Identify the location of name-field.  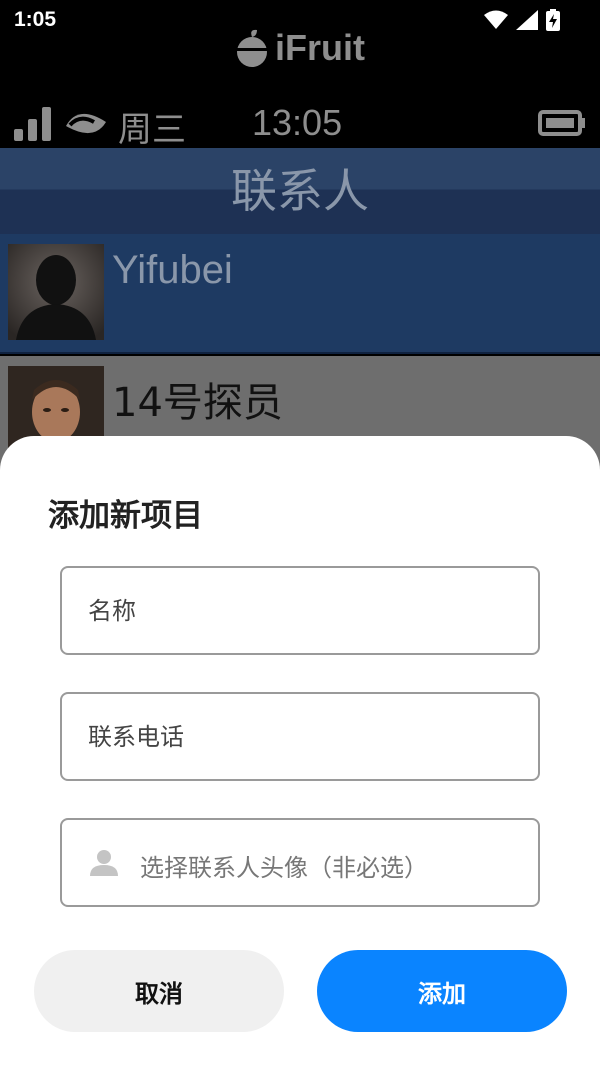
(300, 610).